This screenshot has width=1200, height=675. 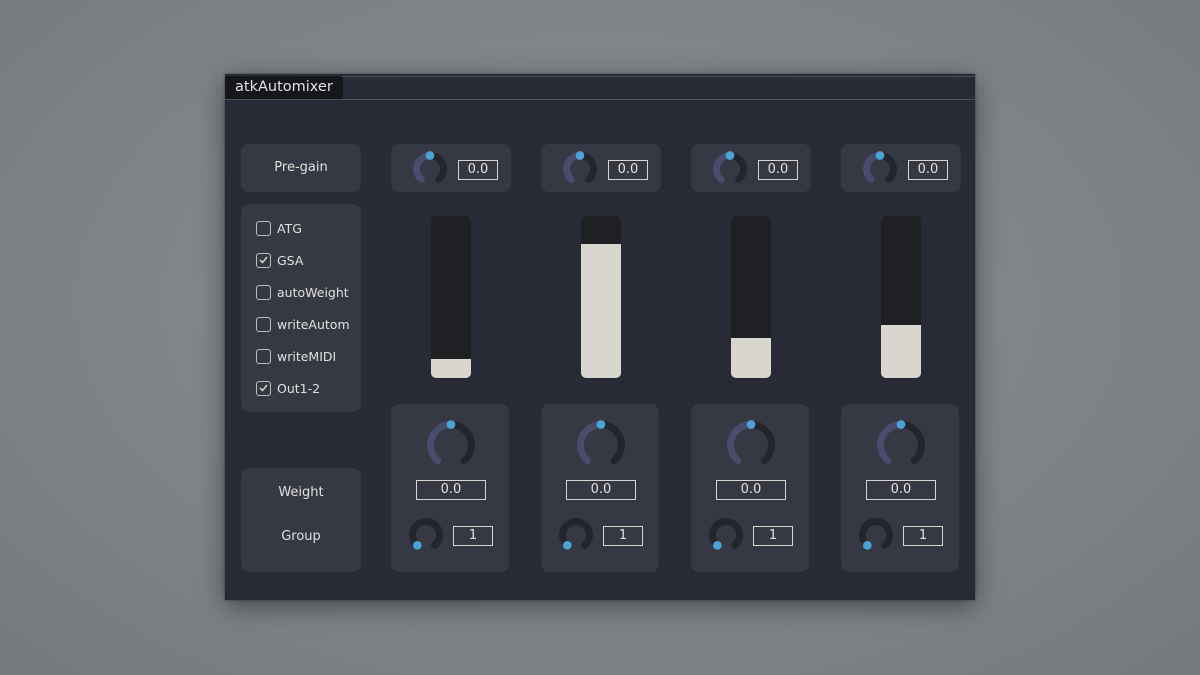 I want to click on level-meter-ch2, so click(x=601, y=297).